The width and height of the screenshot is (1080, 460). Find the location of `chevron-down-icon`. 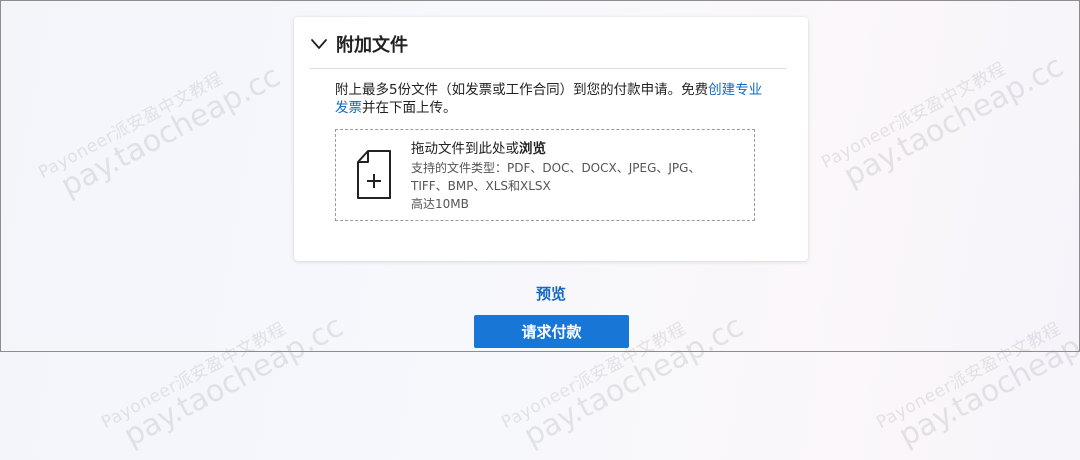

chevron-down-icon is located at coordinates (319, 44).